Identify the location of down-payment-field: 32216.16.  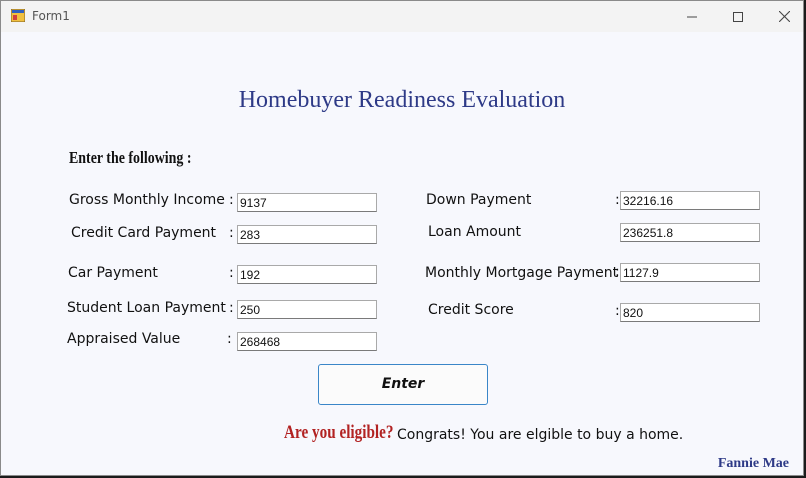
(690, 200).